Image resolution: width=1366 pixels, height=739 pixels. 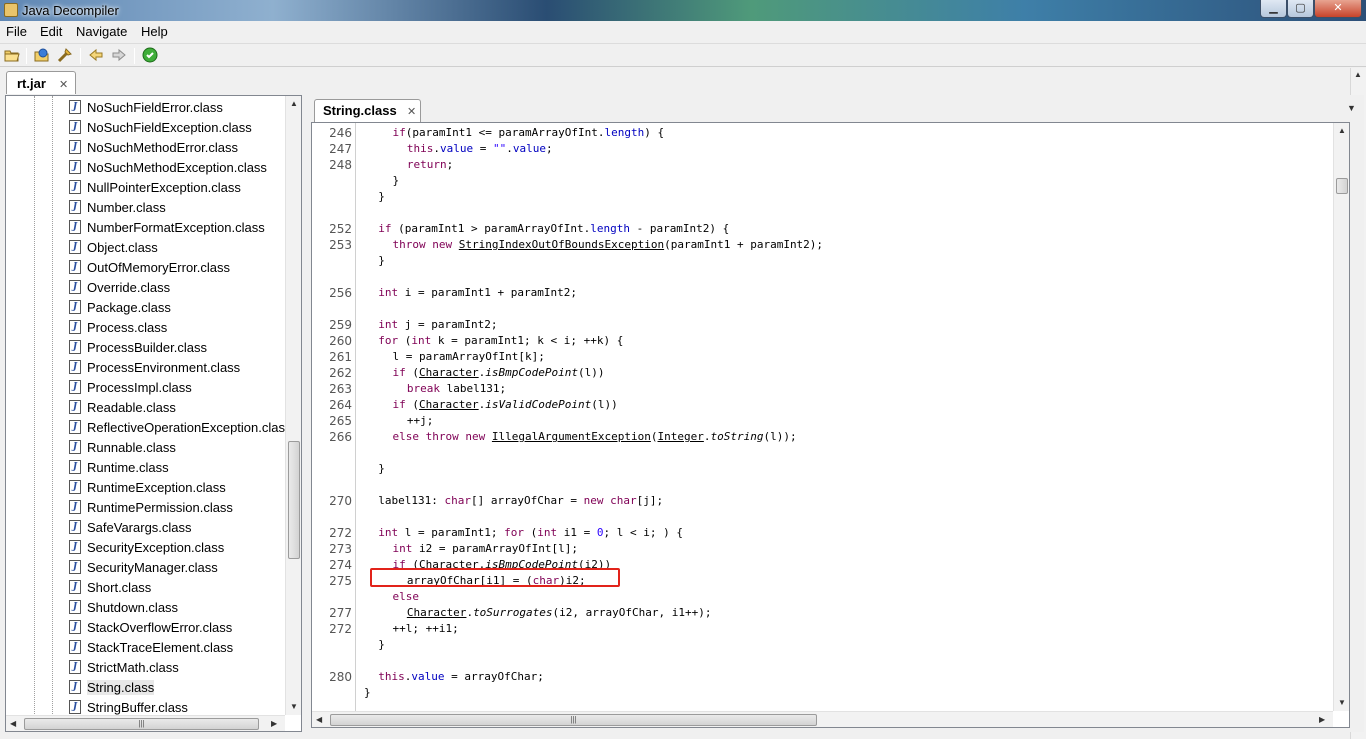 What do you see at coordinates (119, 467) in the screenshot?
I see `tree-item: J Runtime.class` at bounding box center [119, 467].